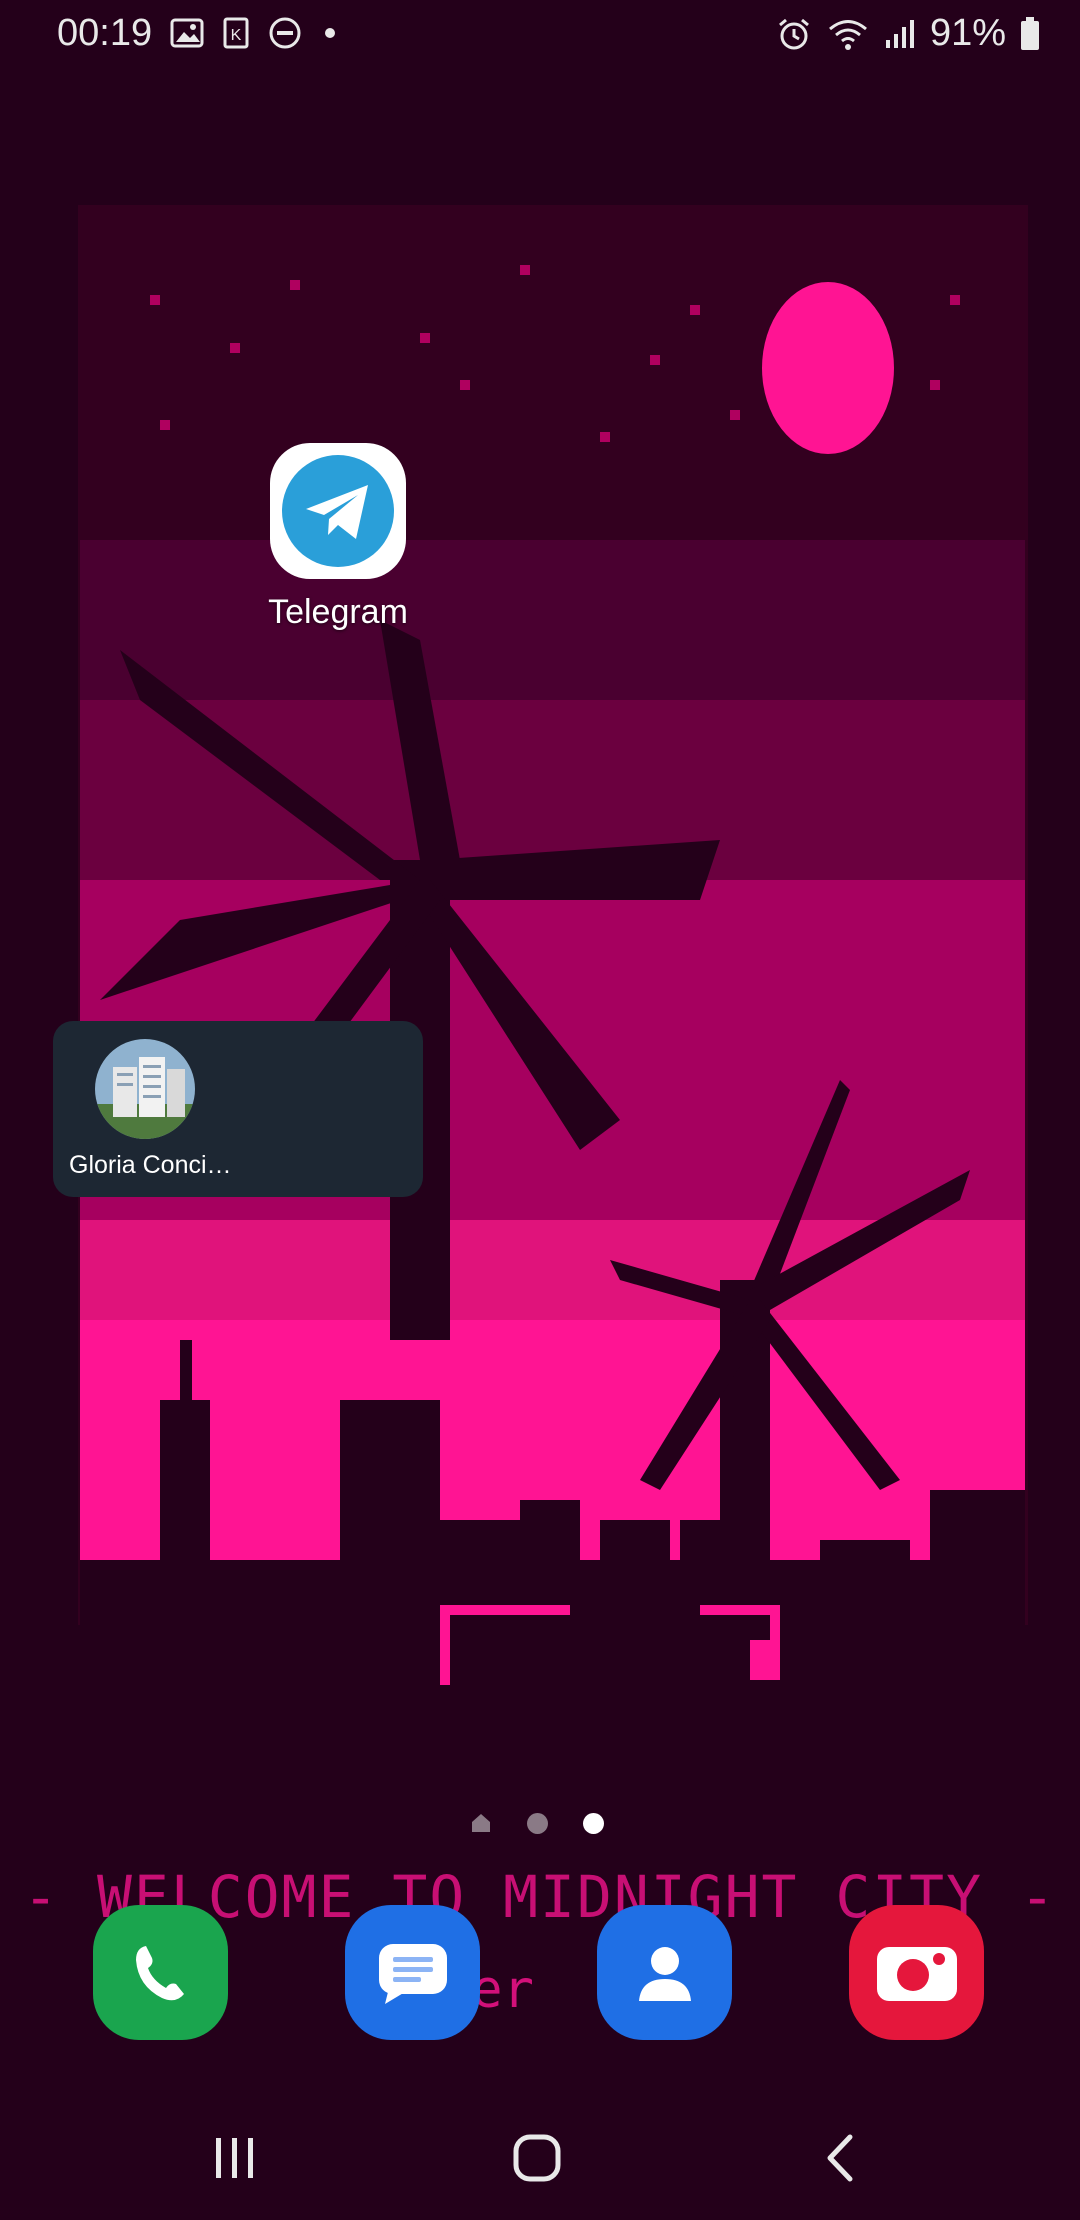 The image size is (1080, 2220). What do you see at coordinates (593, 1823) in the screenshot?
I see `page-indicator-dot-active` at bounding box center [593, 1823].